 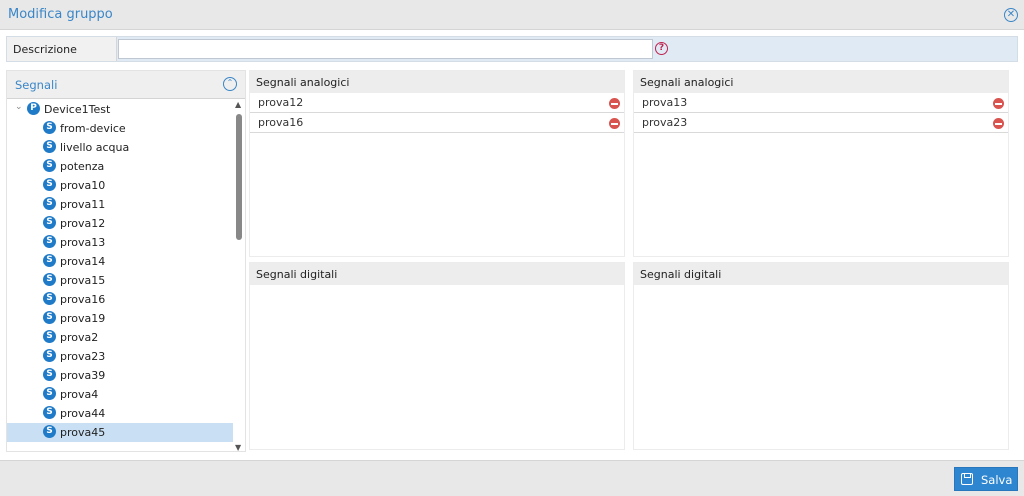 What do you see at coordinates (77, 109) in the screenshot?
I see `tree-root-label: Device1Test` at bounding box center [77, 109].